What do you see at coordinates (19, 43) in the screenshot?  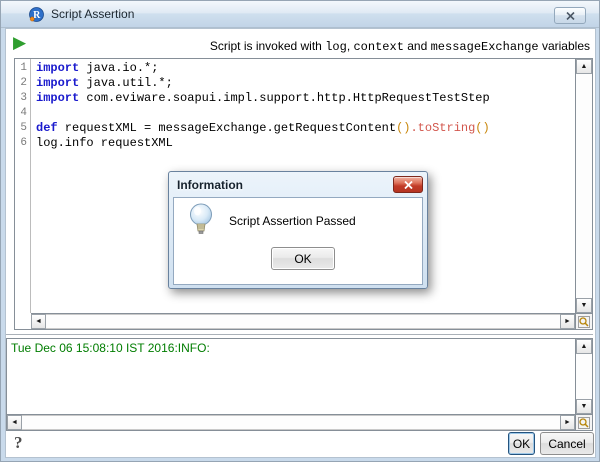 I see `run-script-icon: ▶` at bounding box center [19, 43].